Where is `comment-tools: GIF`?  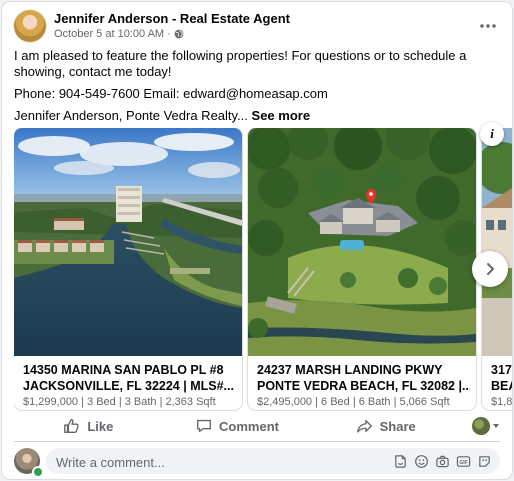
comment-tools: GIF is located at coordinates (442, 461).